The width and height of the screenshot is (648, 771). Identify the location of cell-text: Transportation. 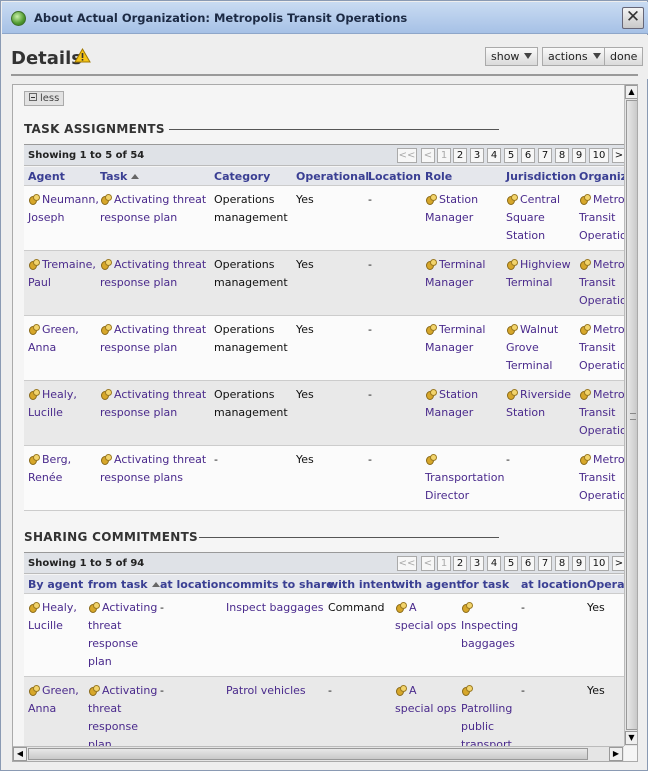
(464, 477).